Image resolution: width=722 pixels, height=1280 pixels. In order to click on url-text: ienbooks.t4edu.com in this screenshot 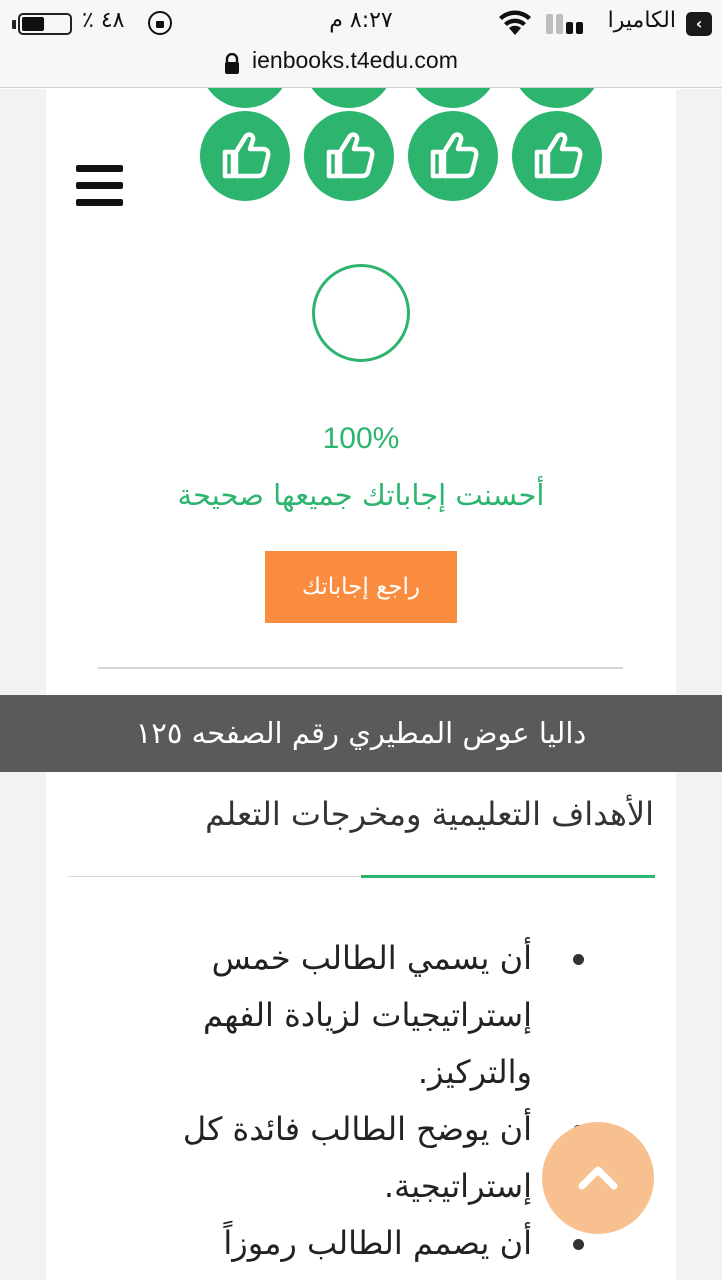, I will do `click(355, 60)`.